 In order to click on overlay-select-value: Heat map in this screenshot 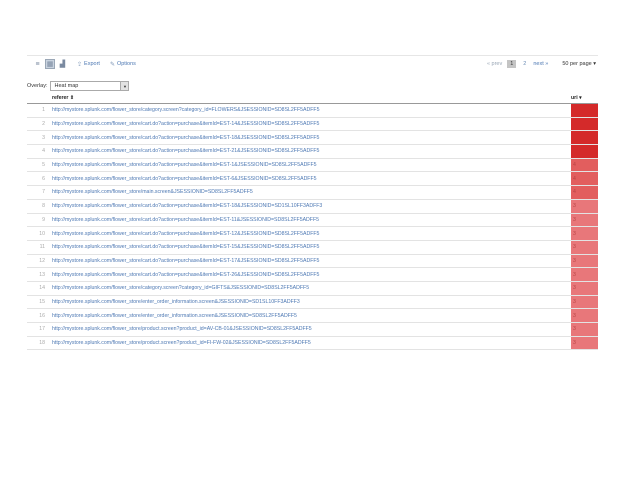, I will do `click(66, 86)`.